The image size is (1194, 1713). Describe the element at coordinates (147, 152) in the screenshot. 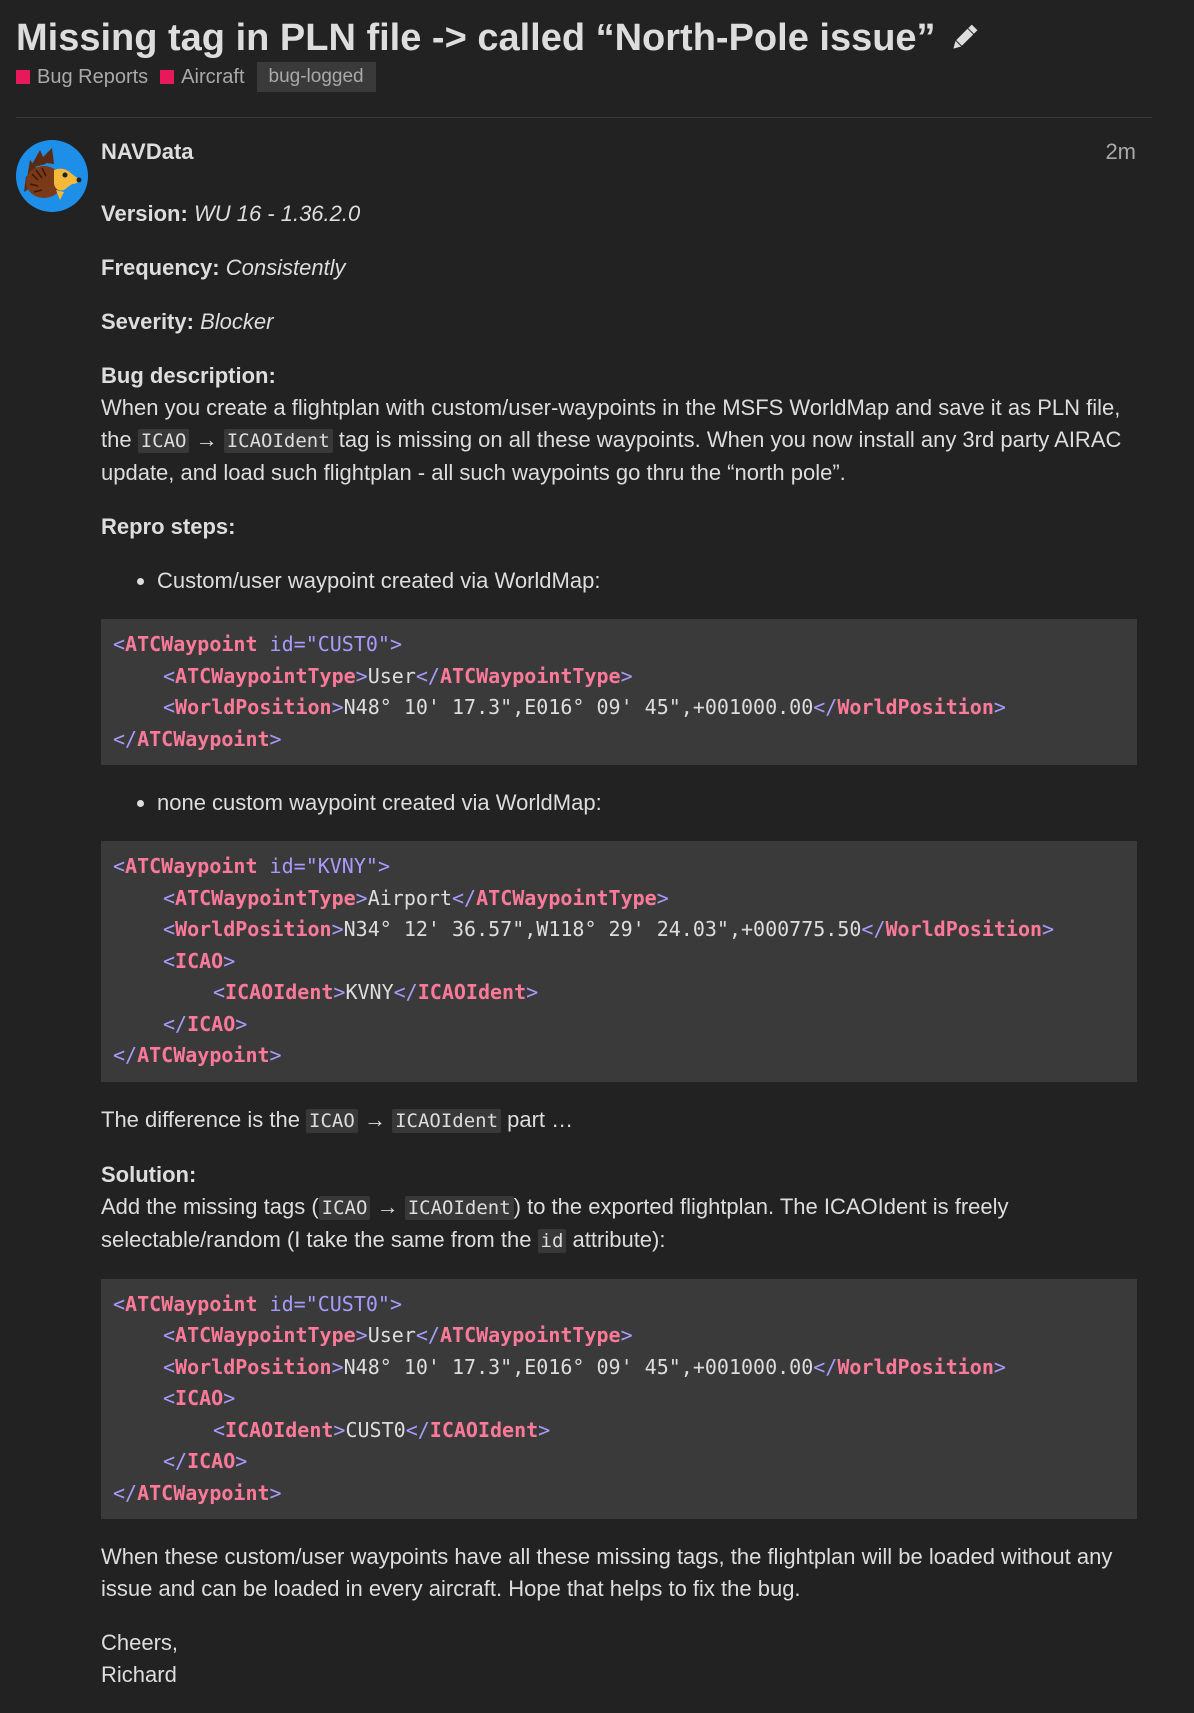

I see `post-username: NAVData` at that location.